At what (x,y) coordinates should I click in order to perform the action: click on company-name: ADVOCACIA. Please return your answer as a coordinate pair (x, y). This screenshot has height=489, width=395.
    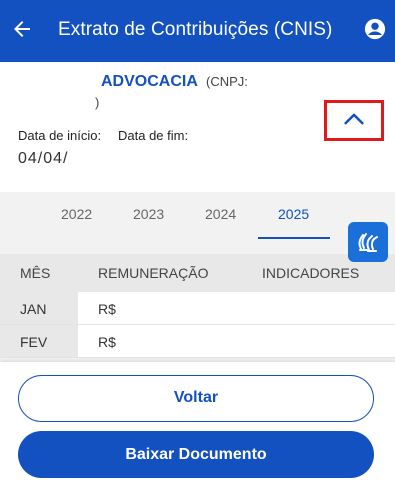
    Looking at the image, I should click on (149, 81).